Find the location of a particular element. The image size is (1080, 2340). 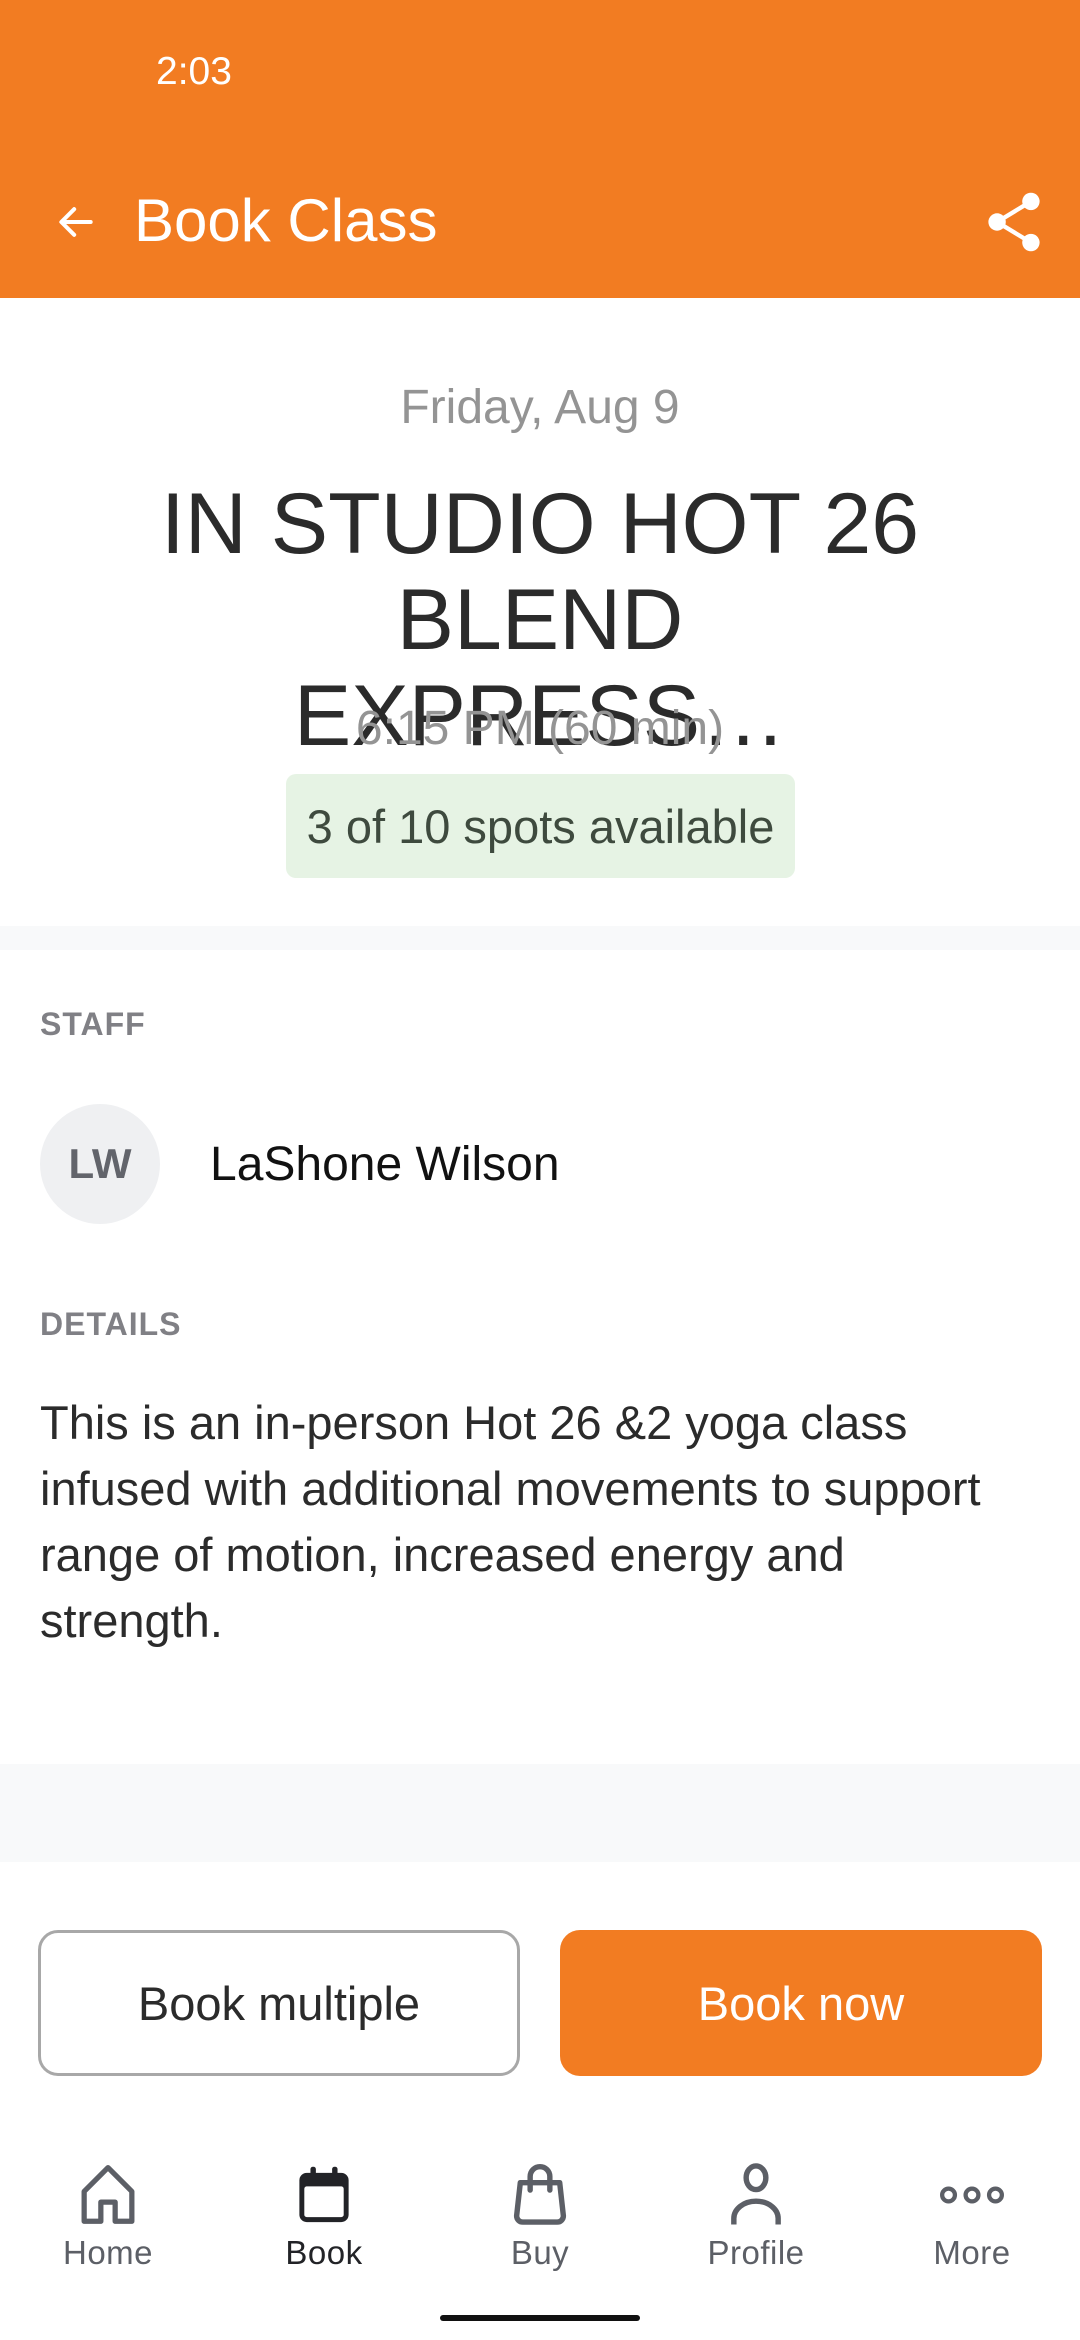

spots-available-badge: 3 of 10 spots available is located at coordinates (540, 826).